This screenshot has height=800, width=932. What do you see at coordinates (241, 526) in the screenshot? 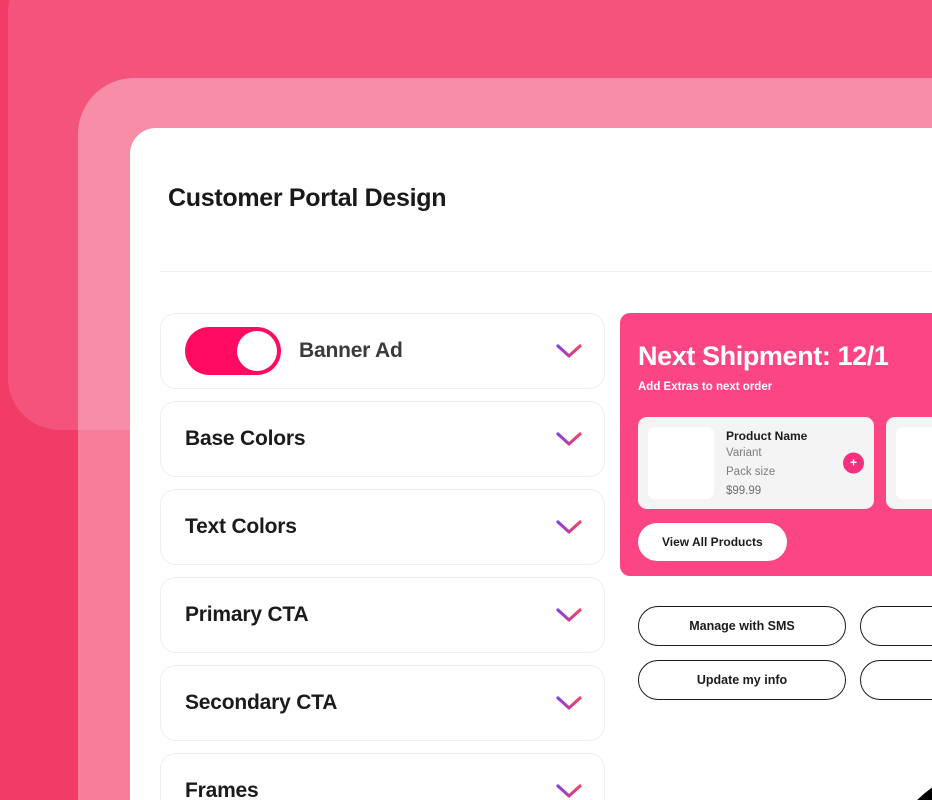
I see `accordion-item-label: Text Colors` at bounding box center [241, 526].